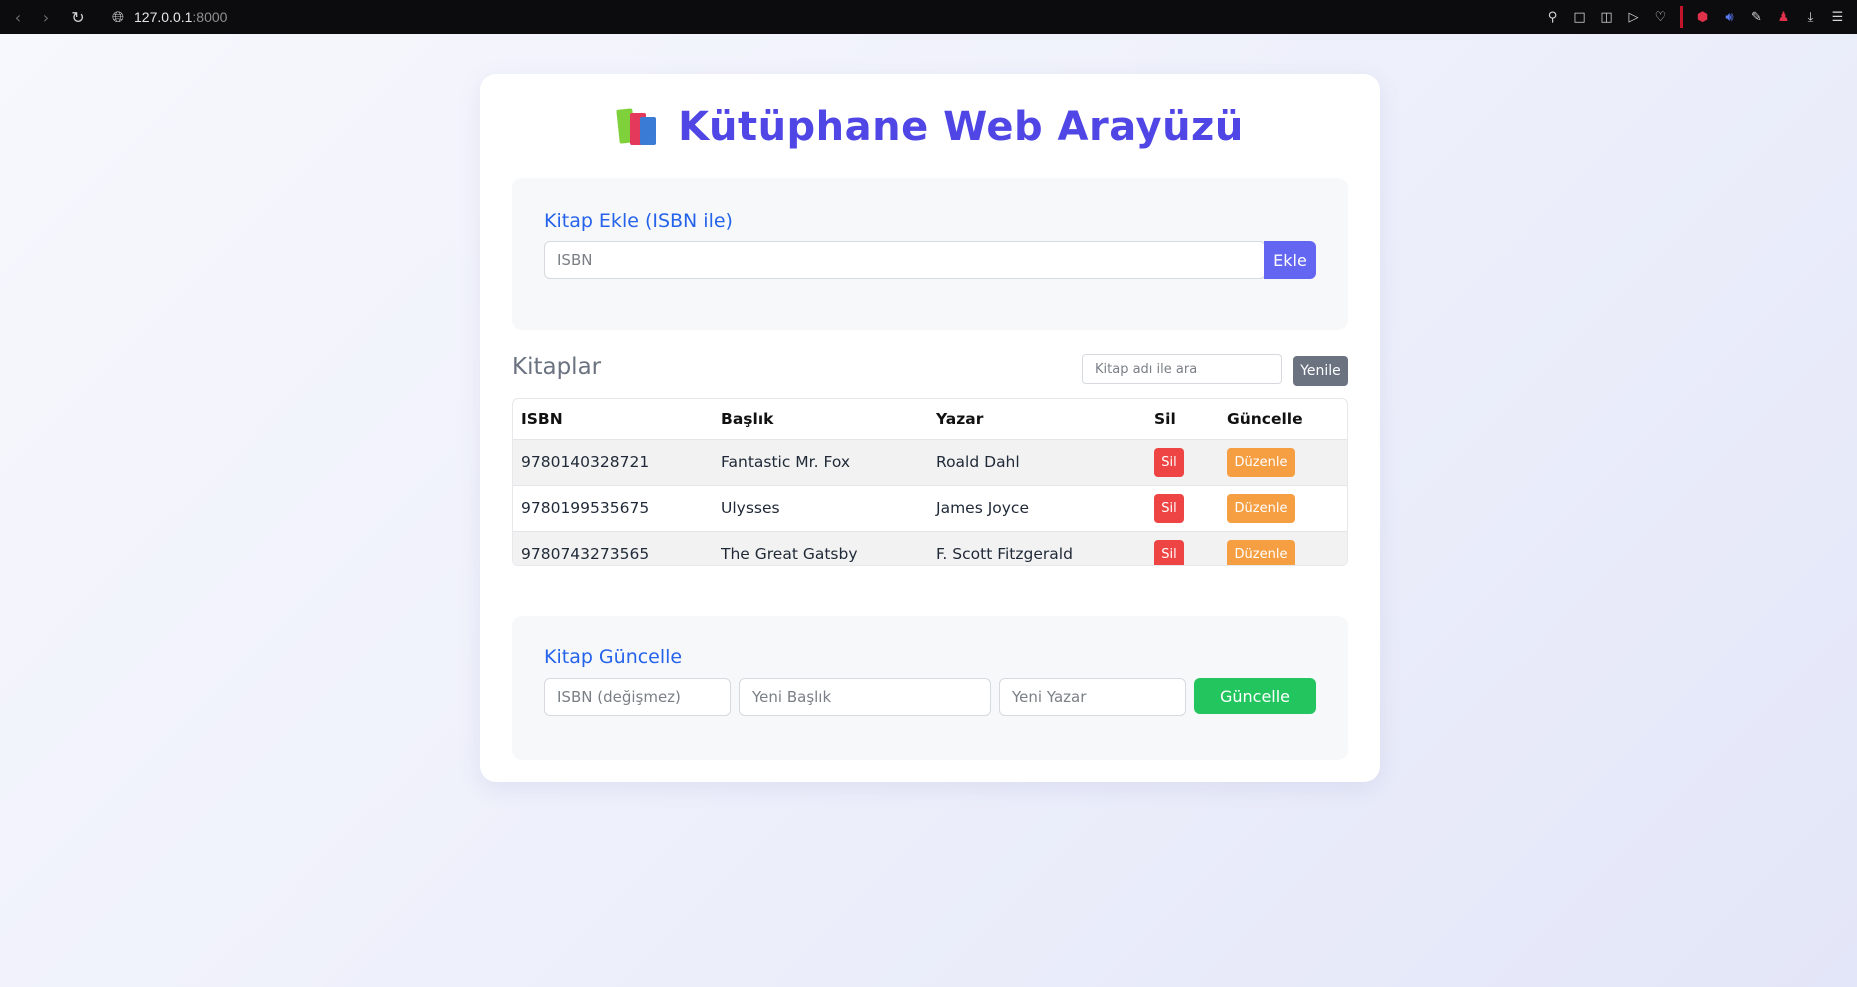  What do you see at coordinates (1255, 696) in the screenshot?
I see `update-button: Güncelle` at bounding box center [1255, 696].